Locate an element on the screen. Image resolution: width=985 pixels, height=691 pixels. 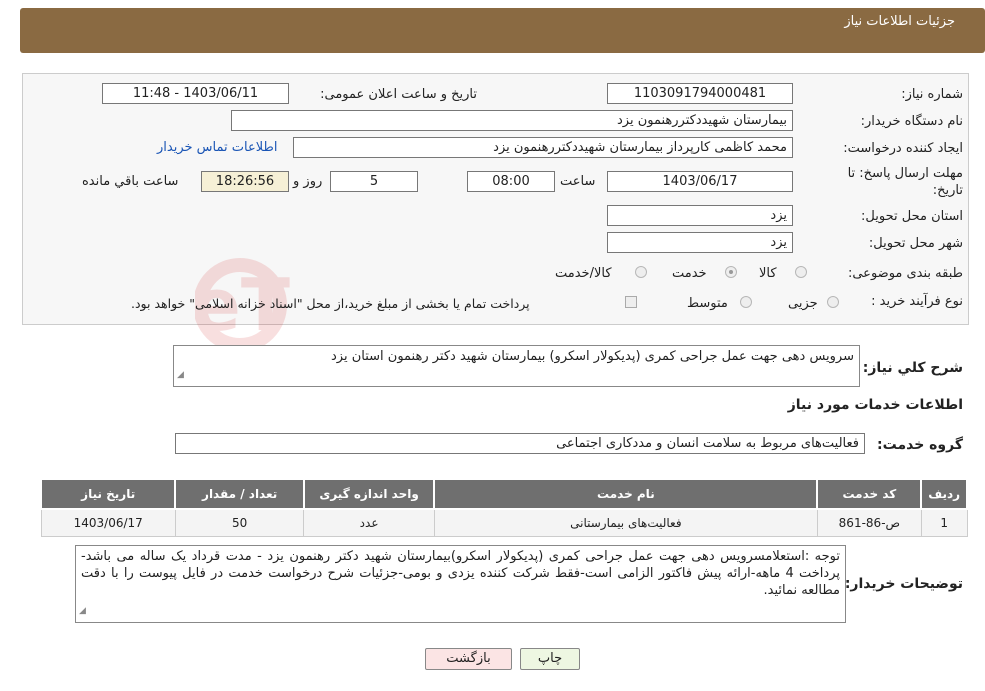
need-number-field: 1103091794000481 is located at coordinates (700, 93).